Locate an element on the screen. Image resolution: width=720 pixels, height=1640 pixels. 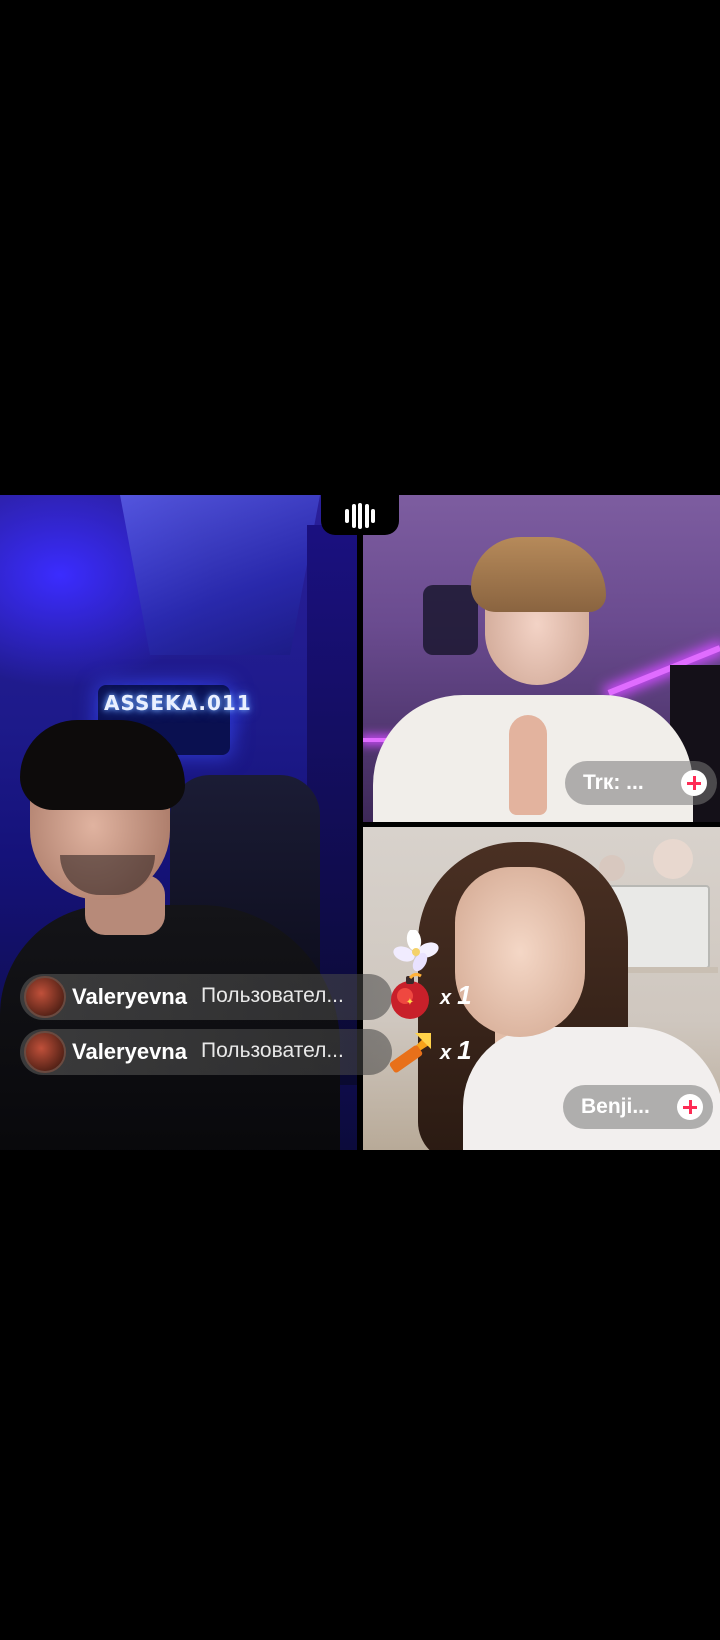
gift-notification: Valeryevna Пользовател... x1 is located at coordinates (250, 1052).